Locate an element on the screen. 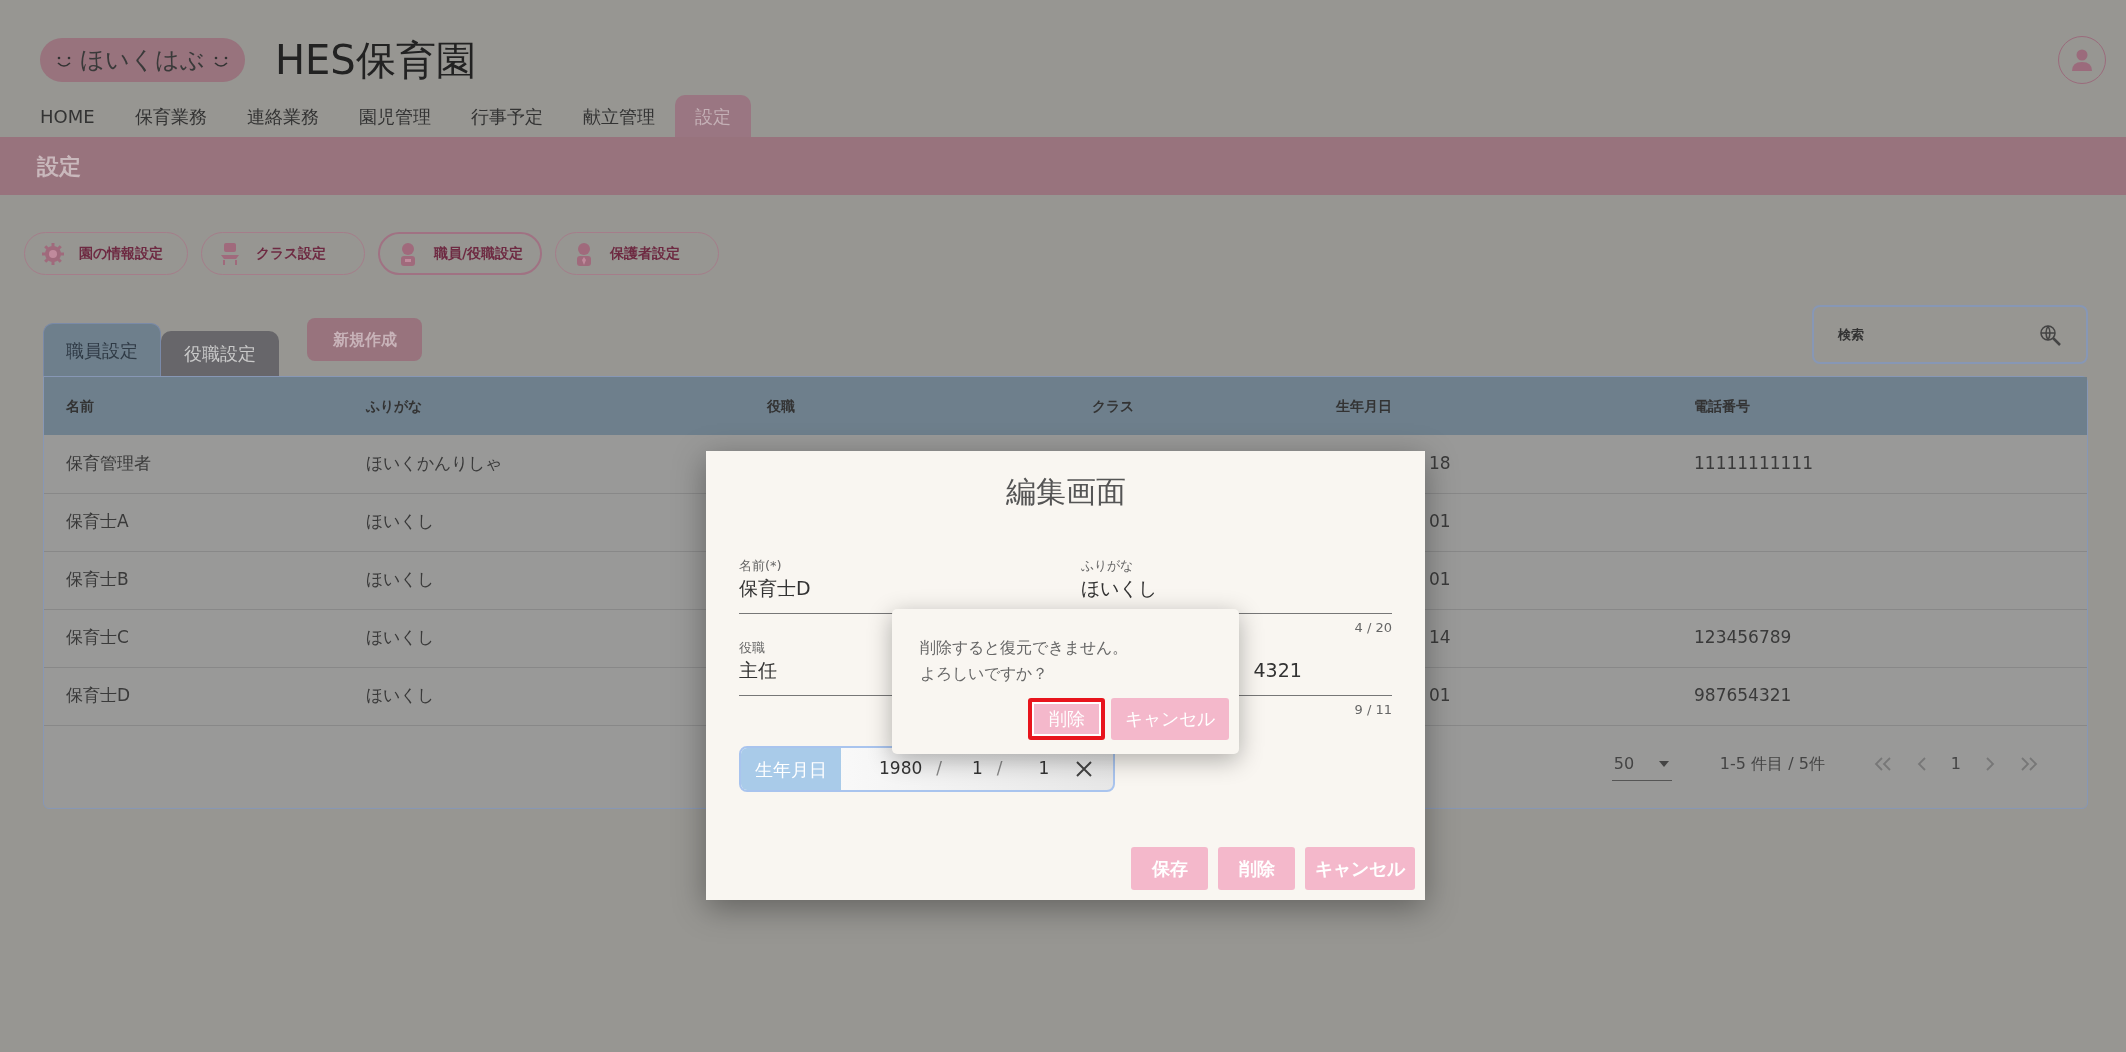  table-cell: 保育士B is located at coordinates (97, 579).